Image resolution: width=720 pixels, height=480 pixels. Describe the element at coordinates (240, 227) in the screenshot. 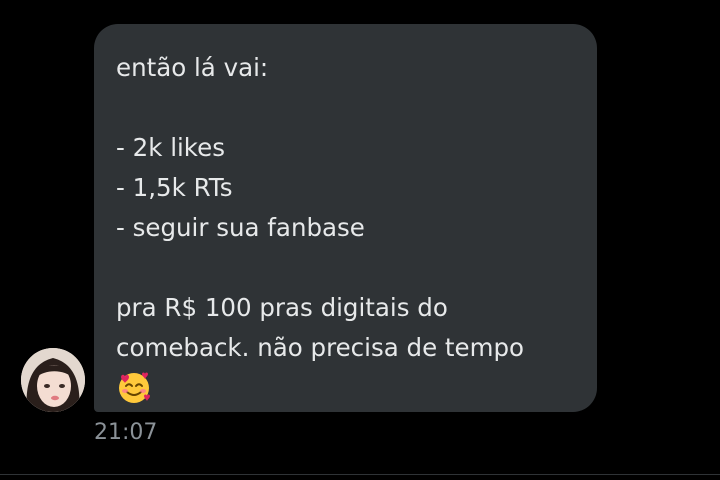

I see `message-line: - seguir sua fanbase` at that location.